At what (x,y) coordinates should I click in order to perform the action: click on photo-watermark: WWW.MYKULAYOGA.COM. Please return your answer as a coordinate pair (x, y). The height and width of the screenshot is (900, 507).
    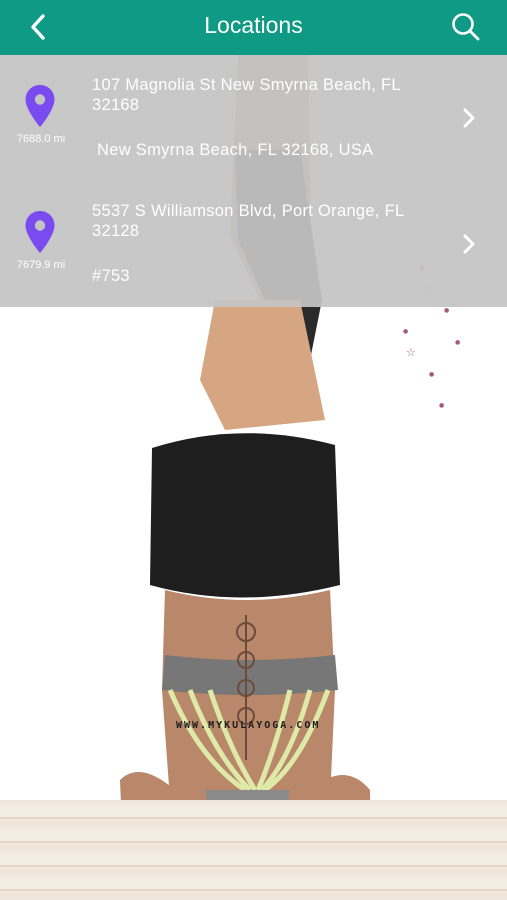
    Looking at the image, I should click on (248, 725).